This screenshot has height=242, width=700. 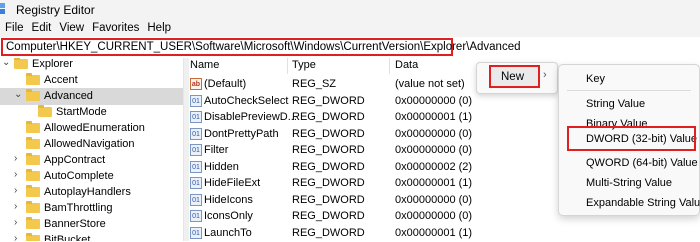 What do you see at coordinates (12, 28) in the screenshot?
I see `menu-file: File` at bounding box center [12, 28].